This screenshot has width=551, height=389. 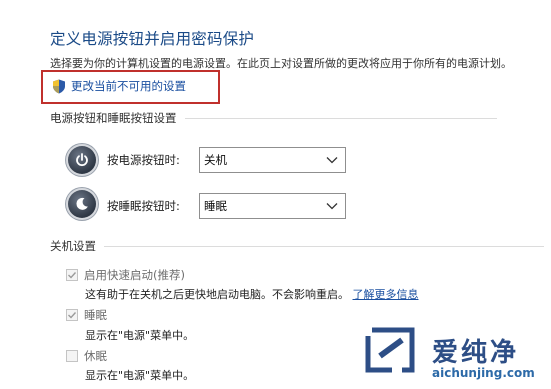 I want to click on page-title: 定义电源按钮并启用密码保护, so click(x=152, y=39).